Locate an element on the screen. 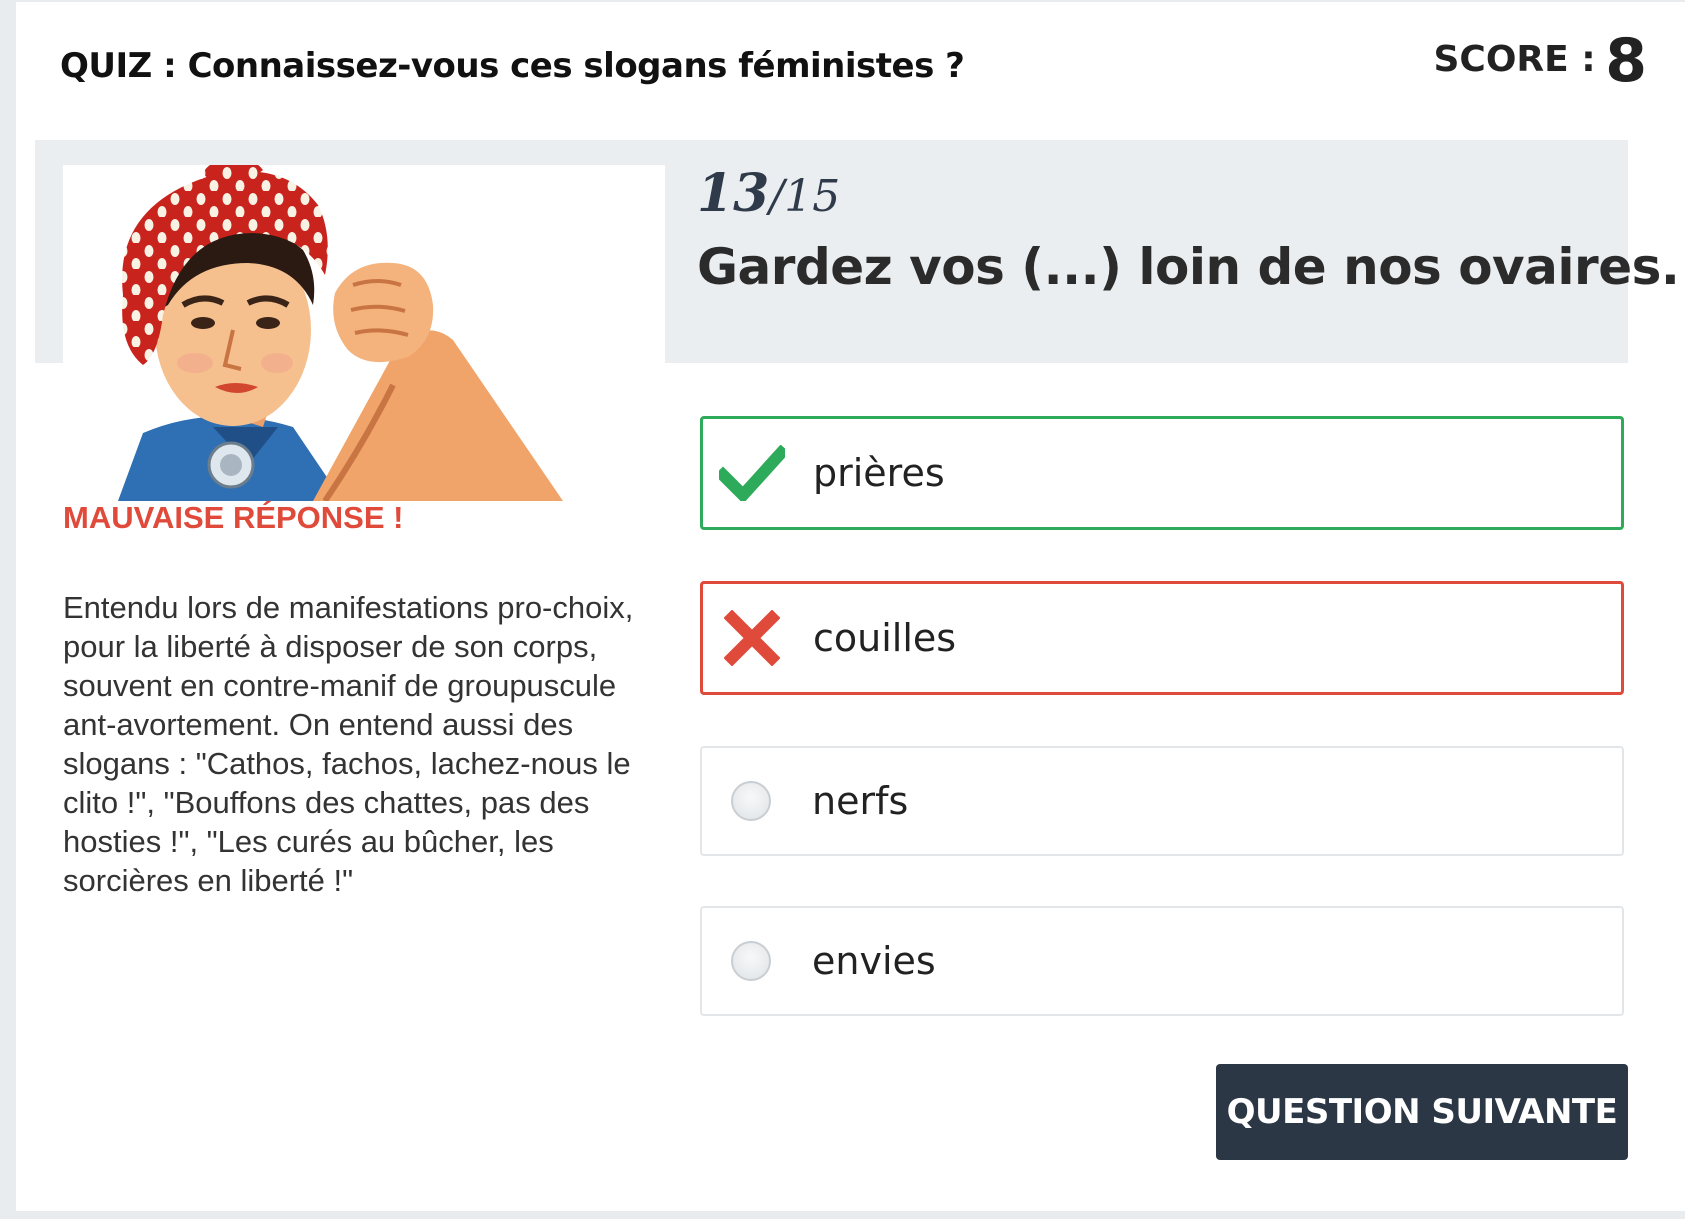  question-text: Gardez vos (...) loin de nos ovaires. is located at coordinates (1188, 267).